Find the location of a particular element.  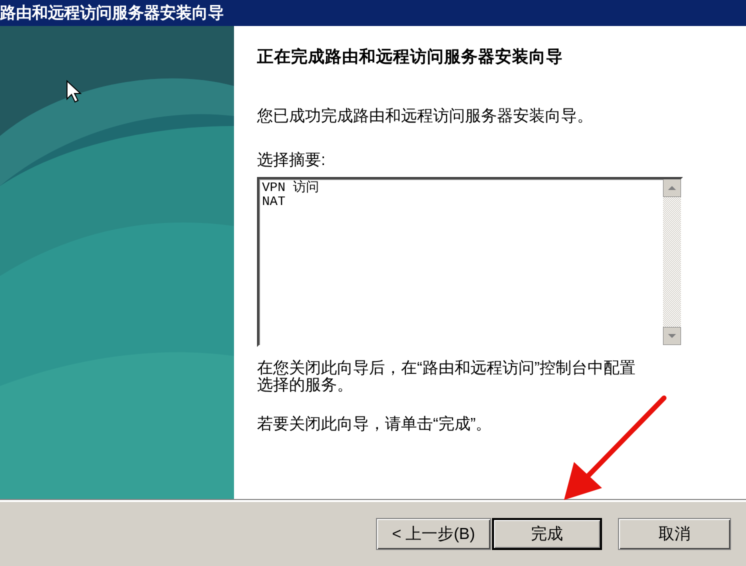

summary-label: 选择摘要: is located at coordinates (291, 161).